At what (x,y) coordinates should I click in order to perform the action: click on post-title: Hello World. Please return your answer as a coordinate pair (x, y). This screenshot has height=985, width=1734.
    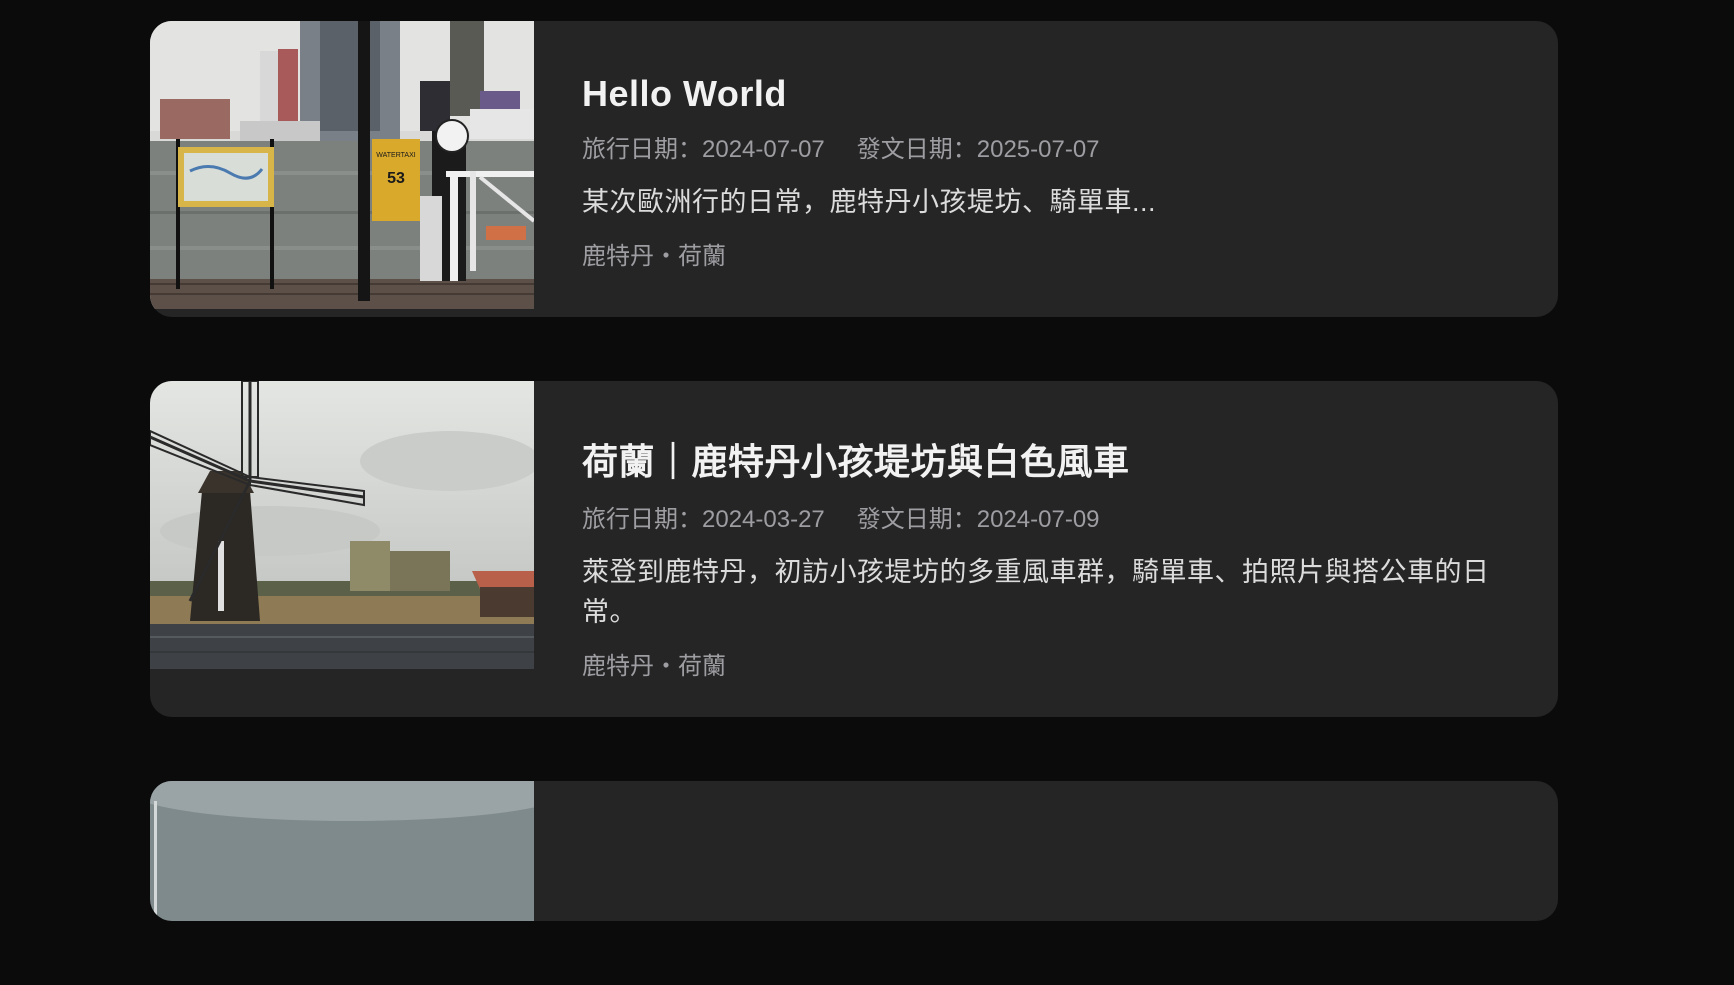
    Looking at the image, I should click on (1046, 94).